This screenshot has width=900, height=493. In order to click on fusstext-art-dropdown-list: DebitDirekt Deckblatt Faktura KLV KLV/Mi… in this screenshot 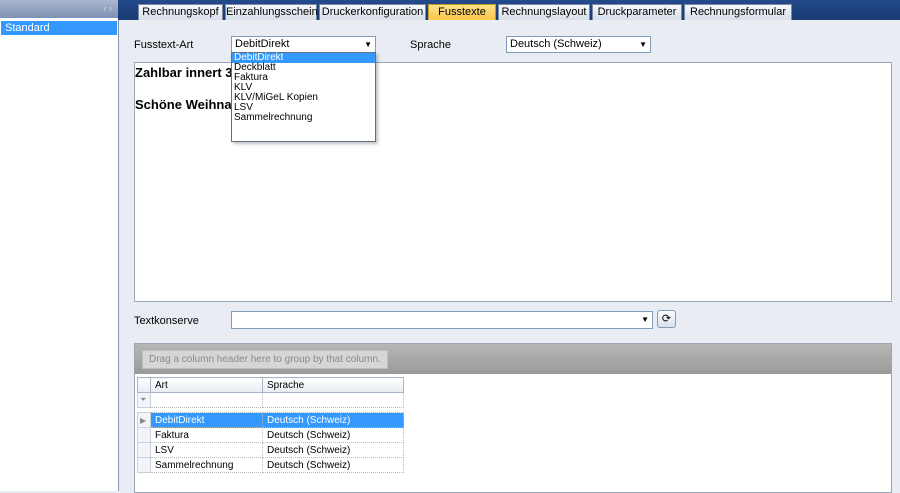, I will do `click(303, 97)`.